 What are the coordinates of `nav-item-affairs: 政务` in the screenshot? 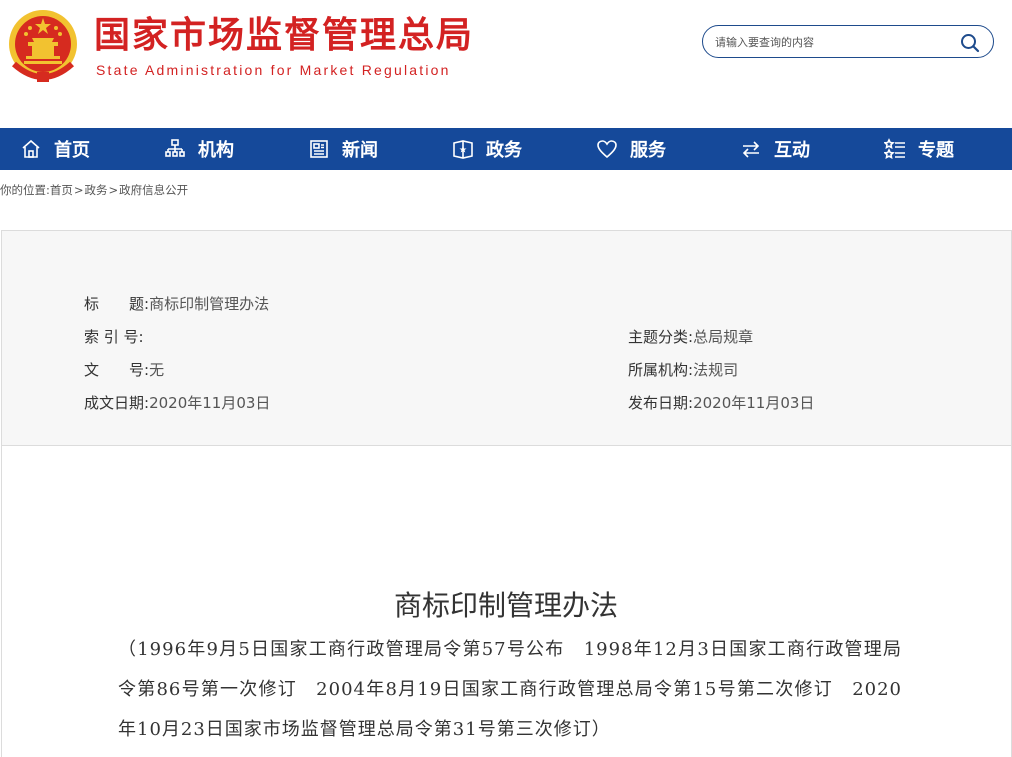 It's located at (504, 149).